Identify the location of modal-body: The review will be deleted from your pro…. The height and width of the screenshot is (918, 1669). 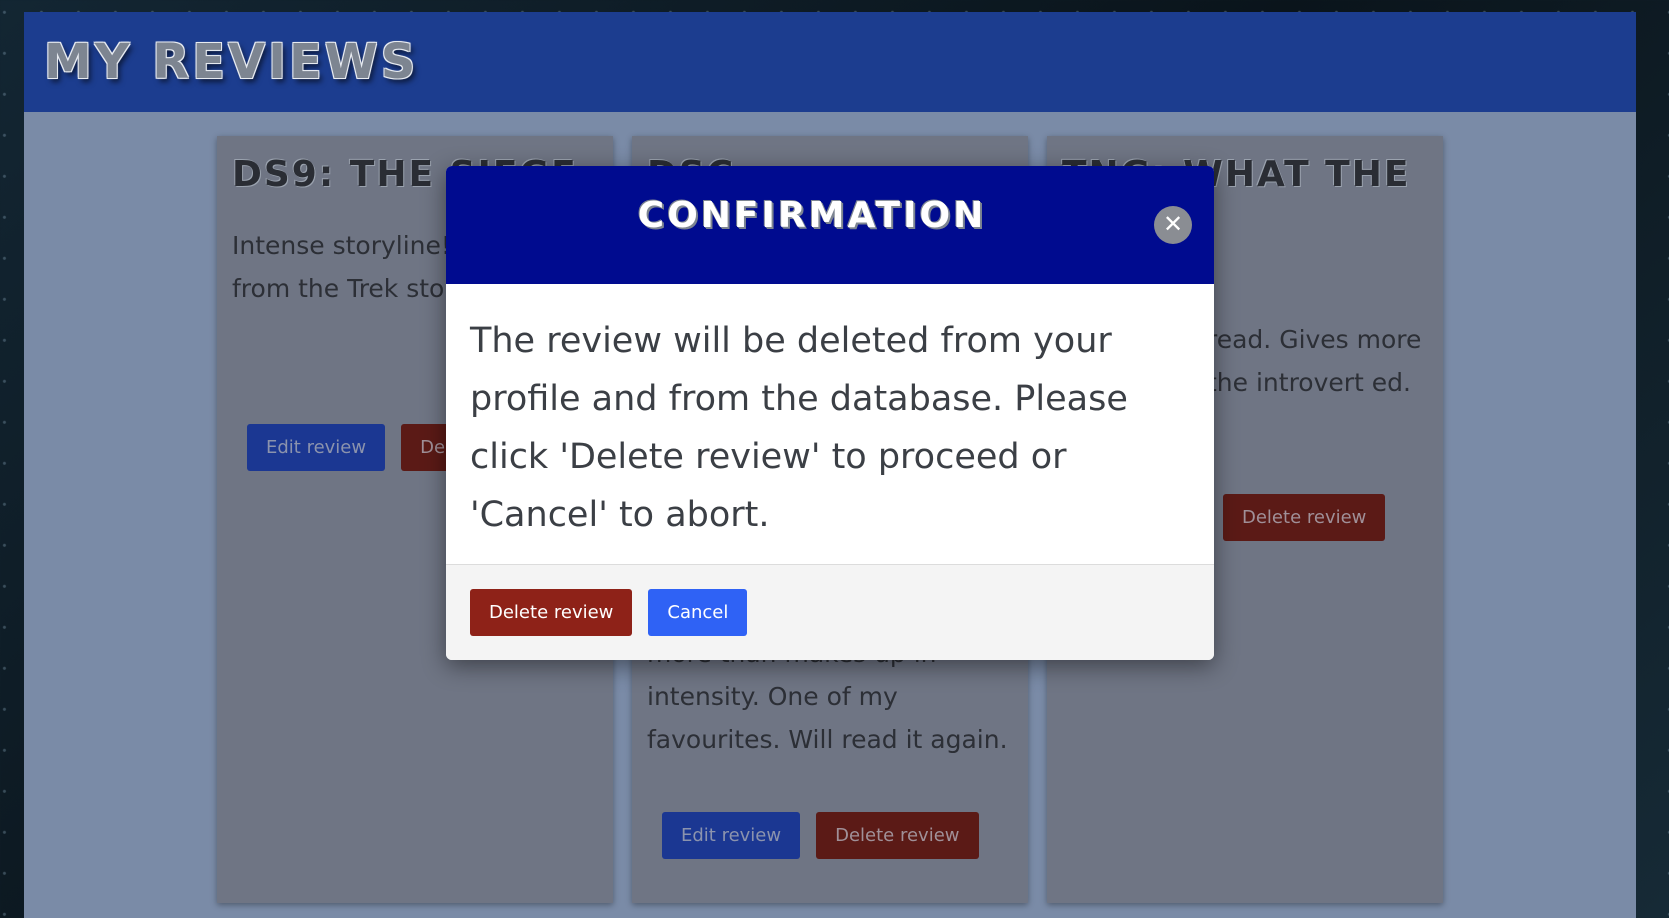
(830, 424).